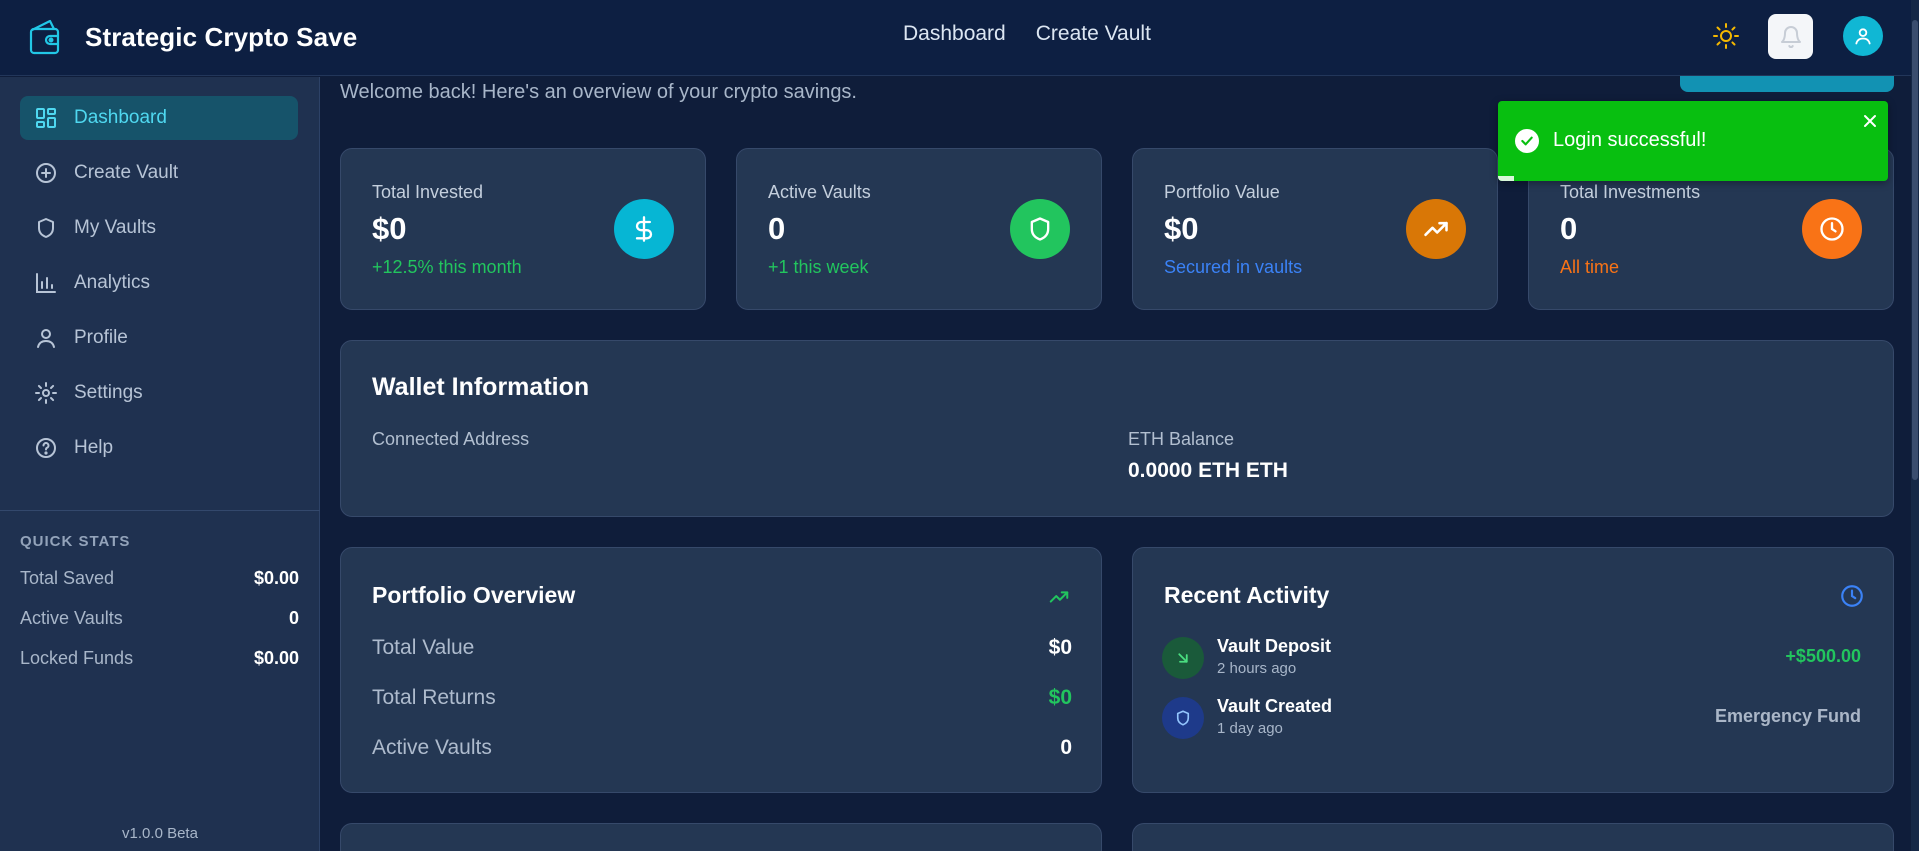 The height and width of the screenshot is (851, 1919). Describe the element at coordinates (1183, 658) in the screenshot. I see `arrow-down-right-icon` at that location.